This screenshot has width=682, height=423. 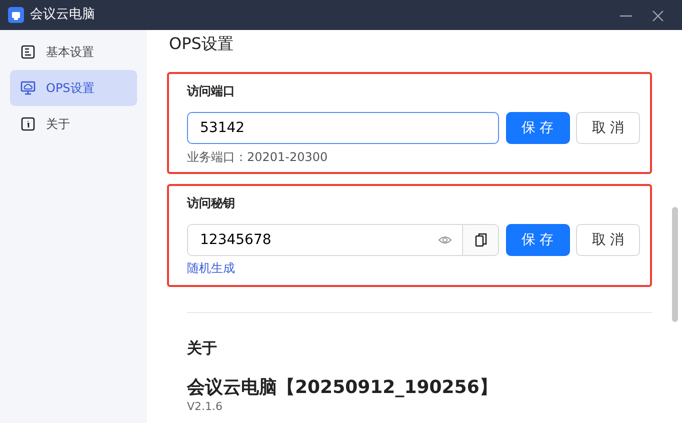 What do you see at coordinates (342, 388) in the screenshot?
I see `app-name: 会议云电脑【20250912_190256】` at bounding box center [342, 388].